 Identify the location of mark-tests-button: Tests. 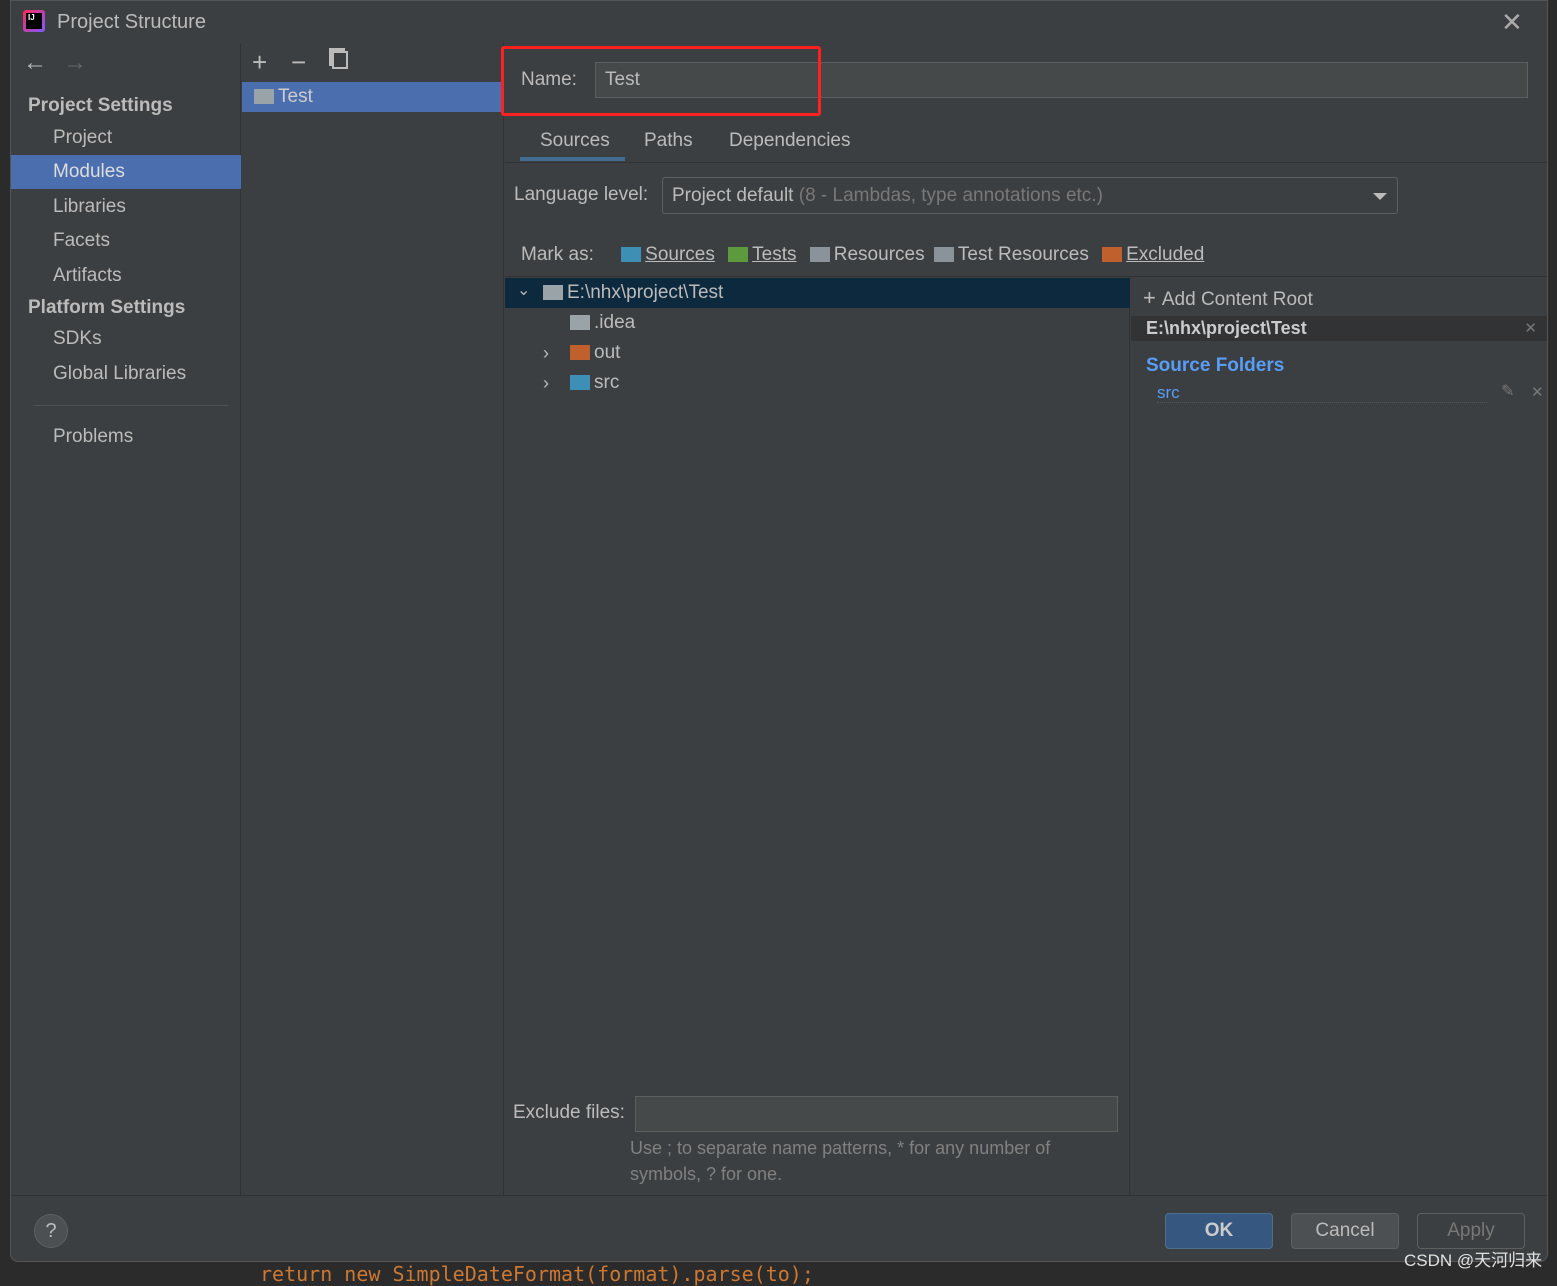
(762, 254).